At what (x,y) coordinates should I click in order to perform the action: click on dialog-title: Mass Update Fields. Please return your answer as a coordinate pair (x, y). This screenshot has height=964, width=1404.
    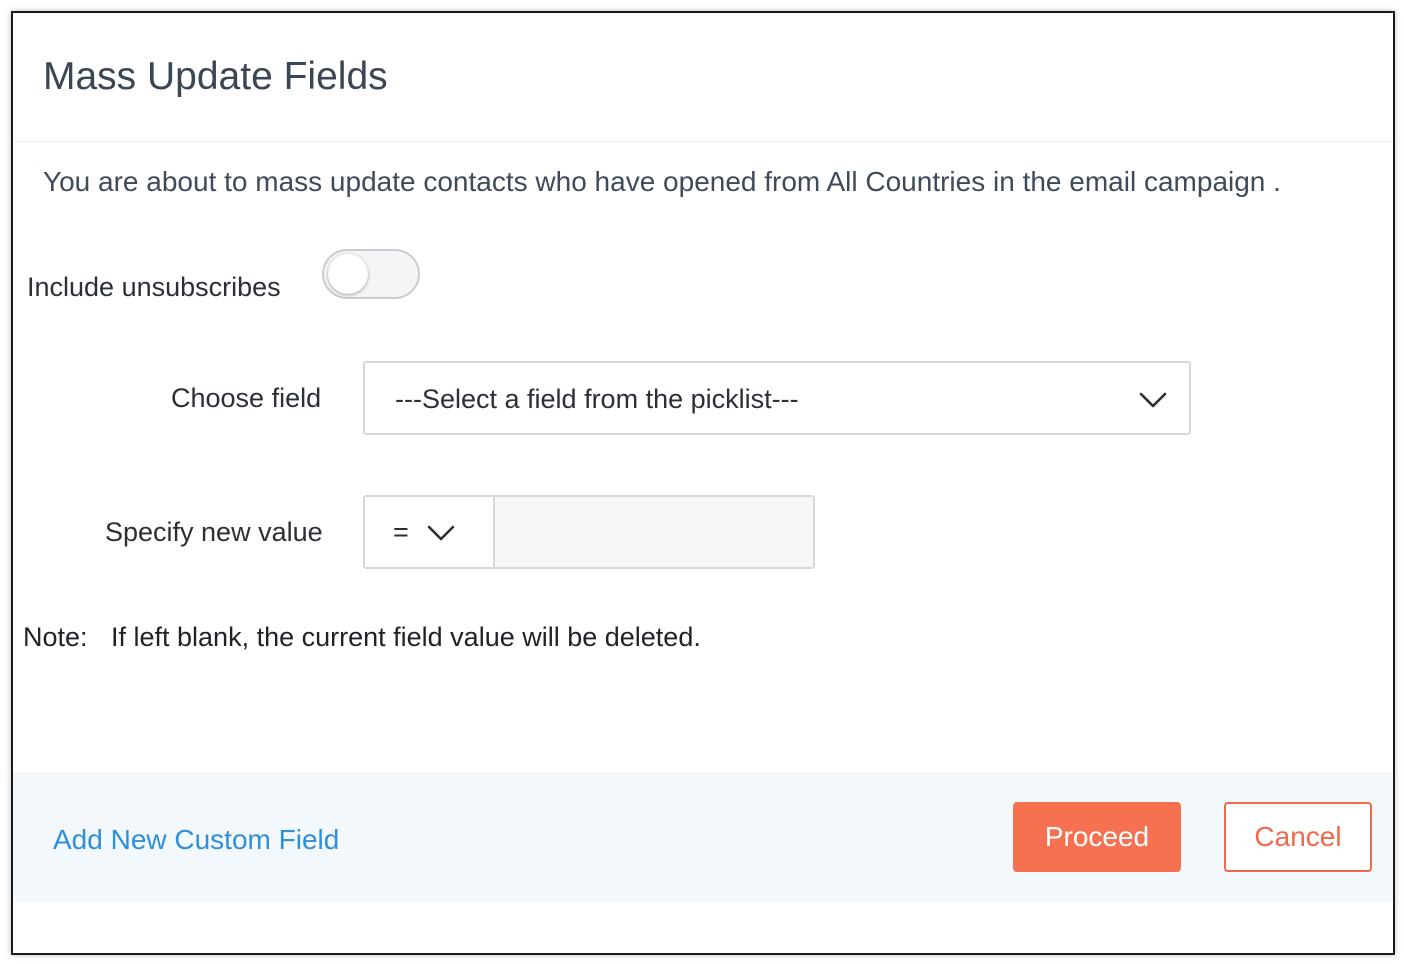
    Looking at the image, I should click on (215, 76).